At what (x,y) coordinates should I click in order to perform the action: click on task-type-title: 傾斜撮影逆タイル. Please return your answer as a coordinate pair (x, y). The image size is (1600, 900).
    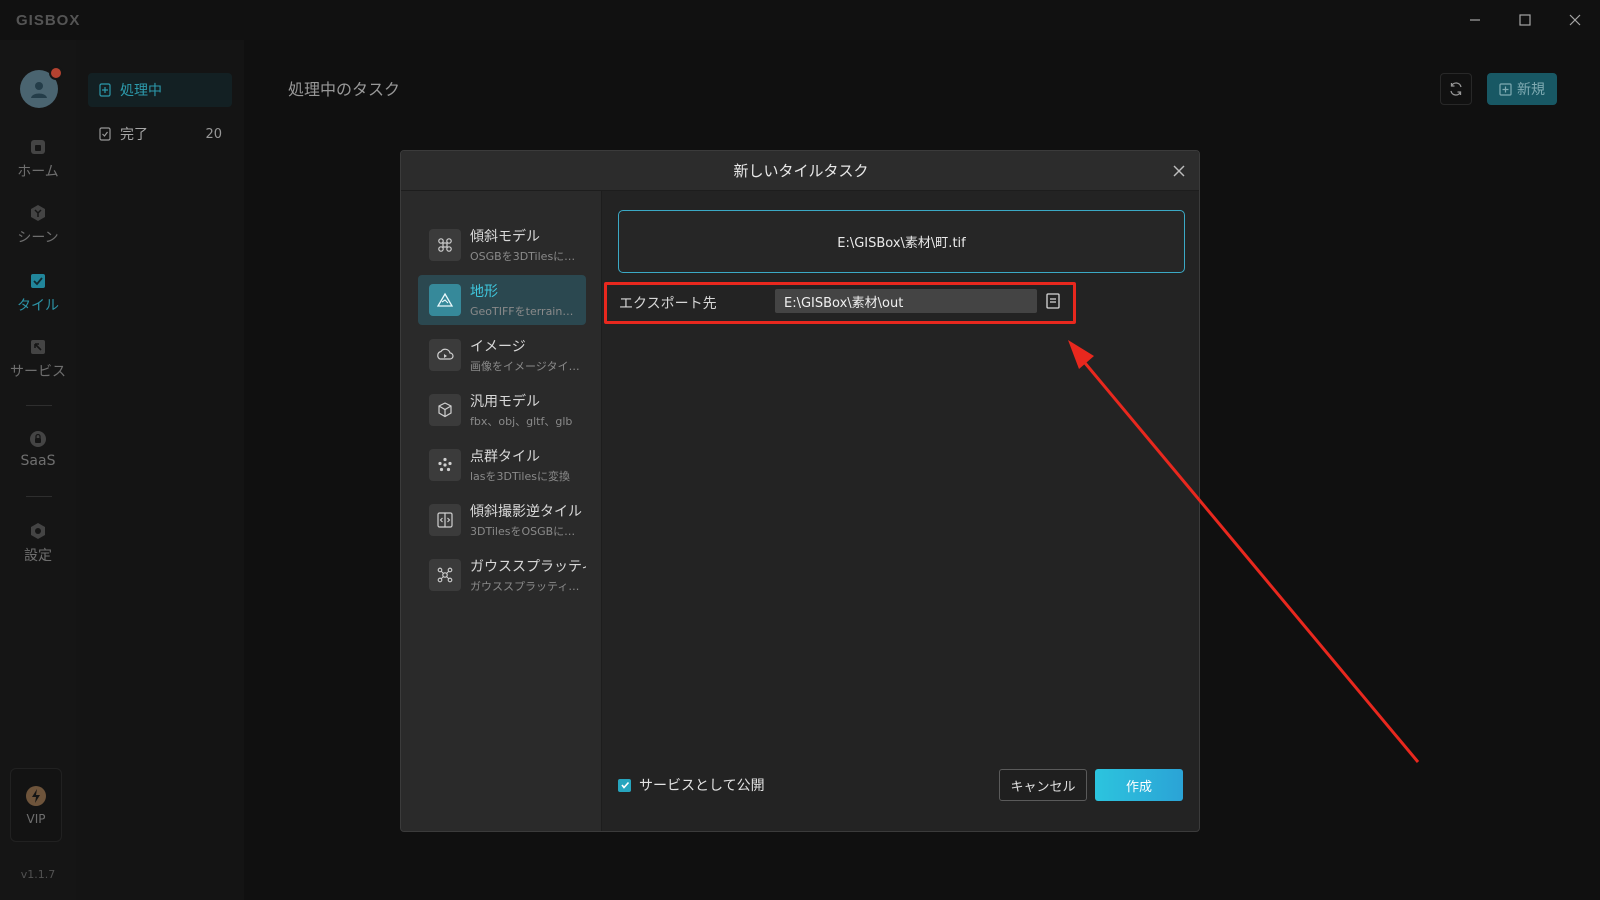
    Looking at the image, I should click on (526, 512).